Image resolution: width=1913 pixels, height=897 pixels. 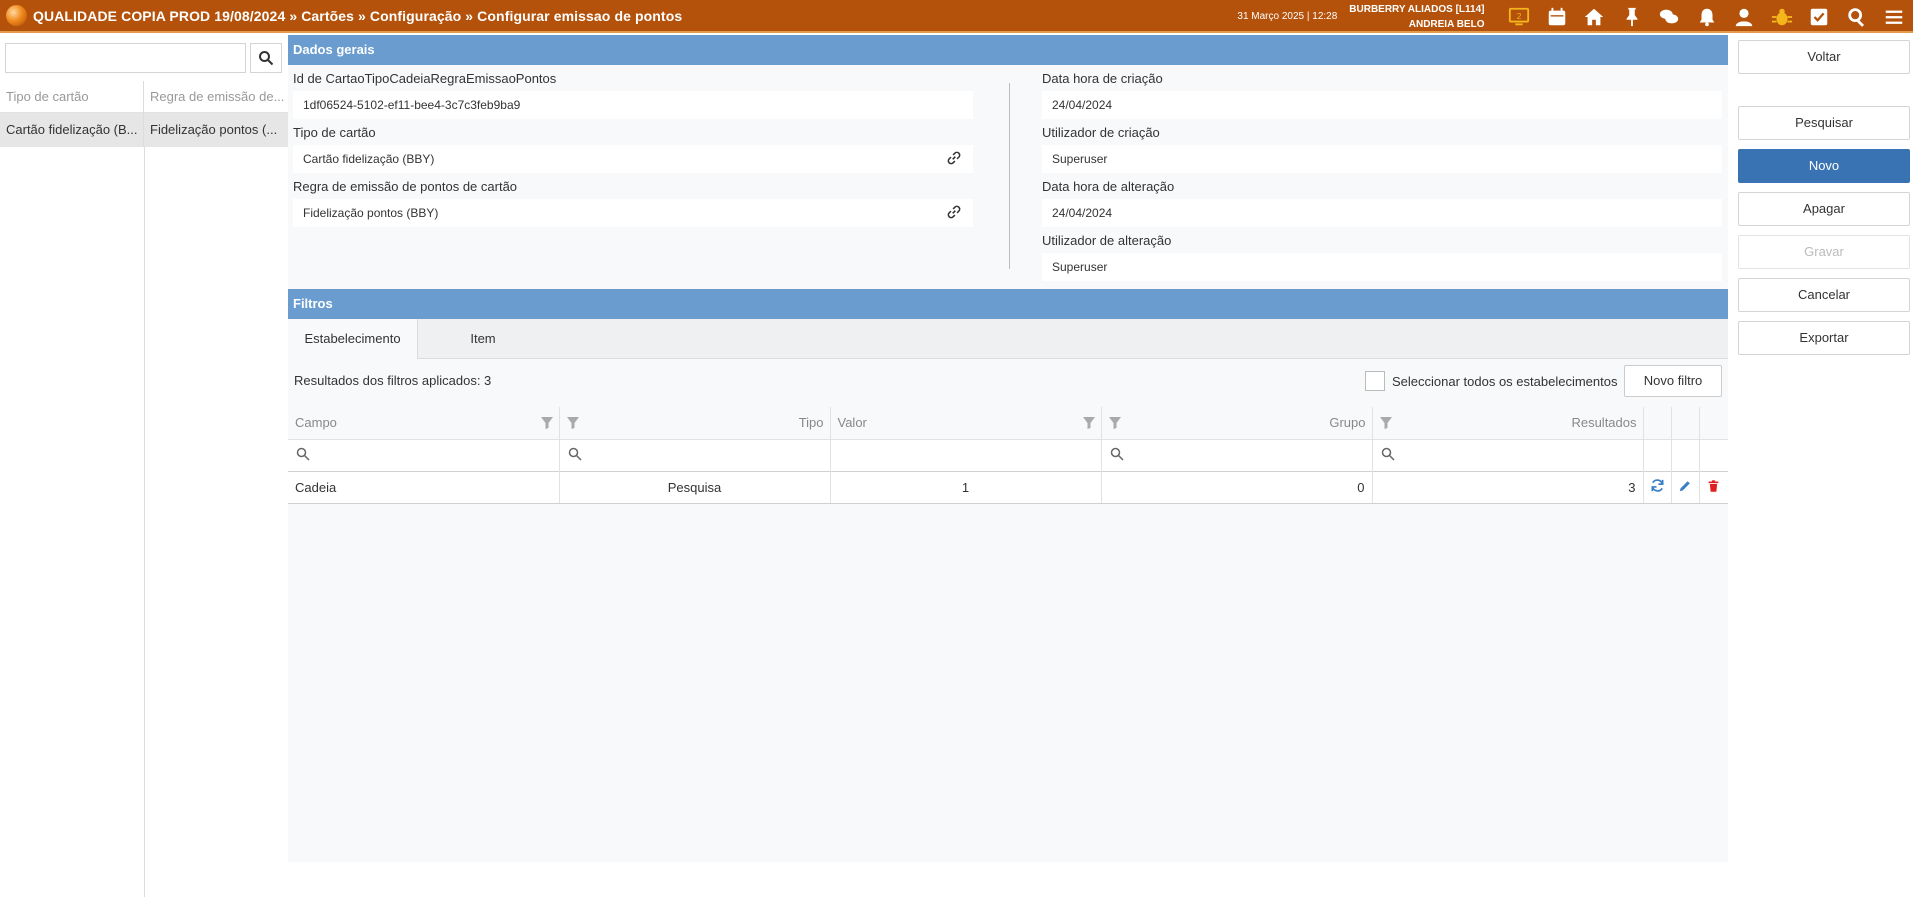 I want to click on tipo-cartao-value: Cartão fidelização (BBY), so click(x=368, y=159).